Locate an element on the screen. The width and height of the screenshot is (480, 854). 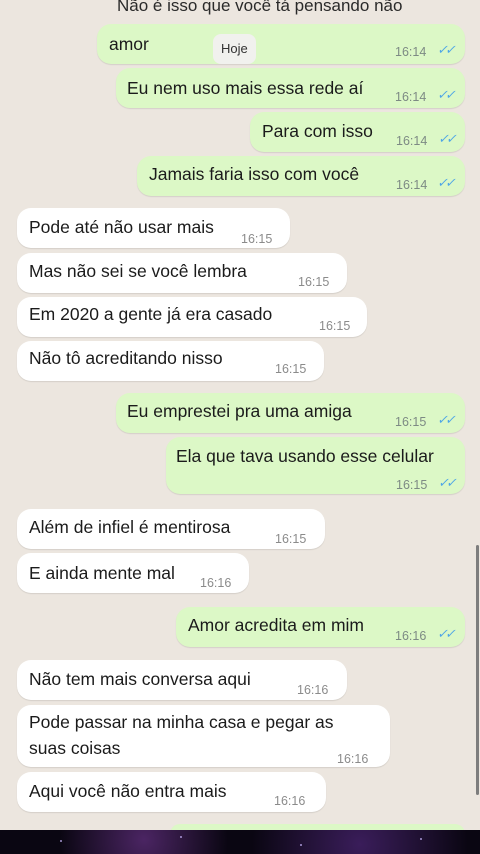
message-text: Eu emprestei pra uma amiga is located at coordinates (239, 411).